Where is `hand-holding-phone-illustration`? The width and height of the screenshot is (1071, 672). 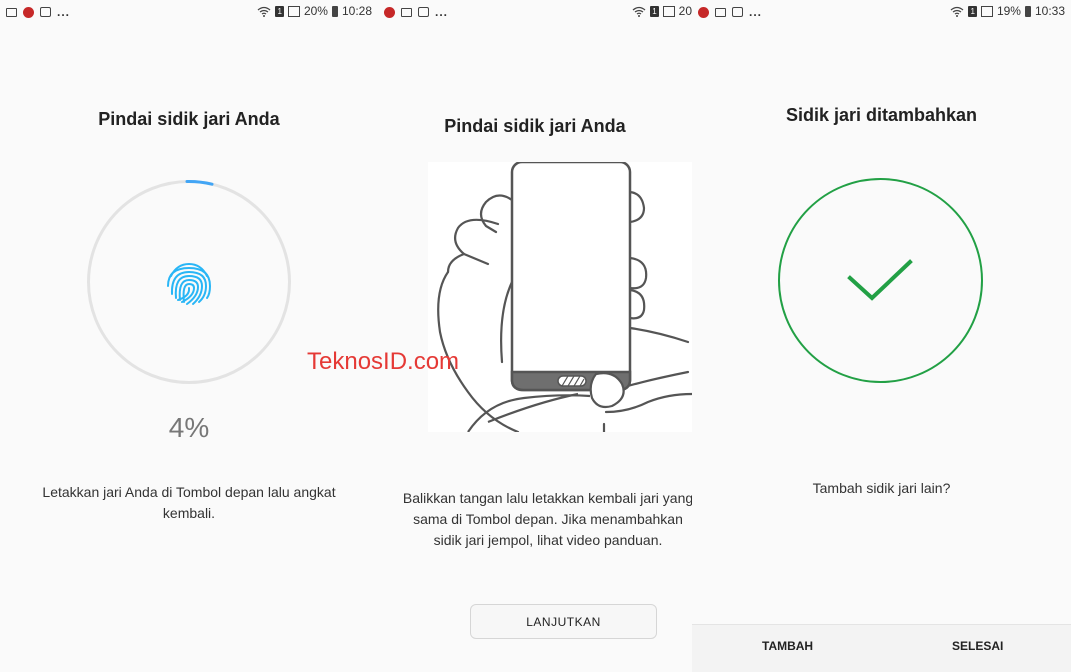
hand-holding-phone-illustration is located at coordinates (560, 297).